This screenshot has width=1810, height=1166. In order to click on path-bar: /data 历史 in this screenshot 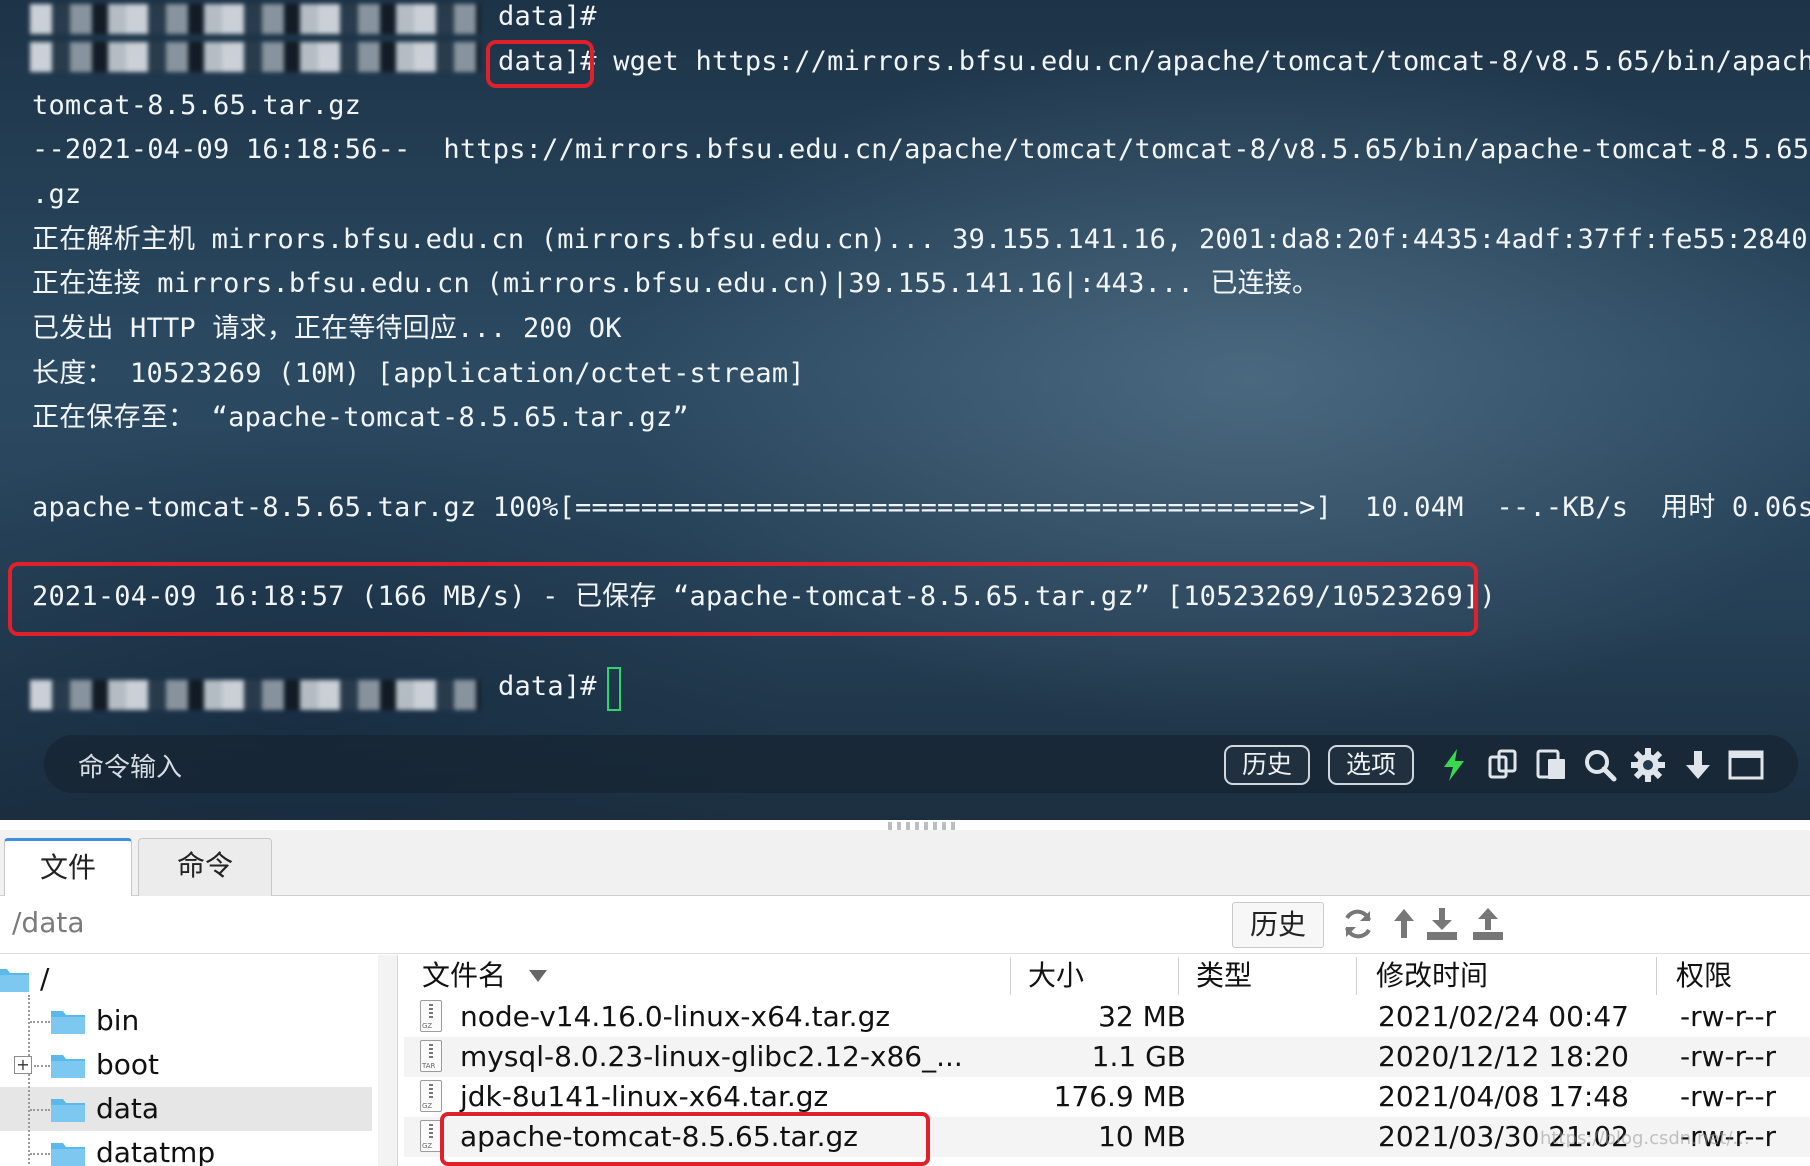, I will do `click(905, 925)`.